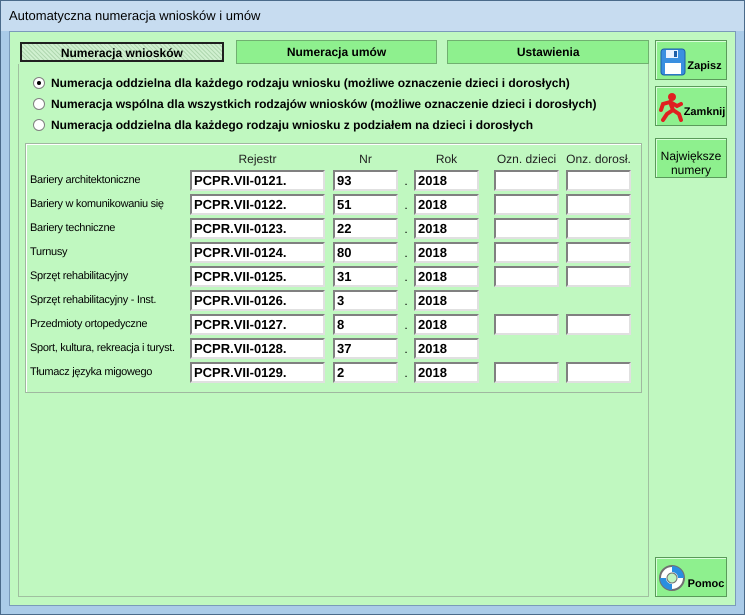 The height and width of the screenshot is (615, 745). I want to click on register-field: PCPR.VII-0123., so click(257, 228).